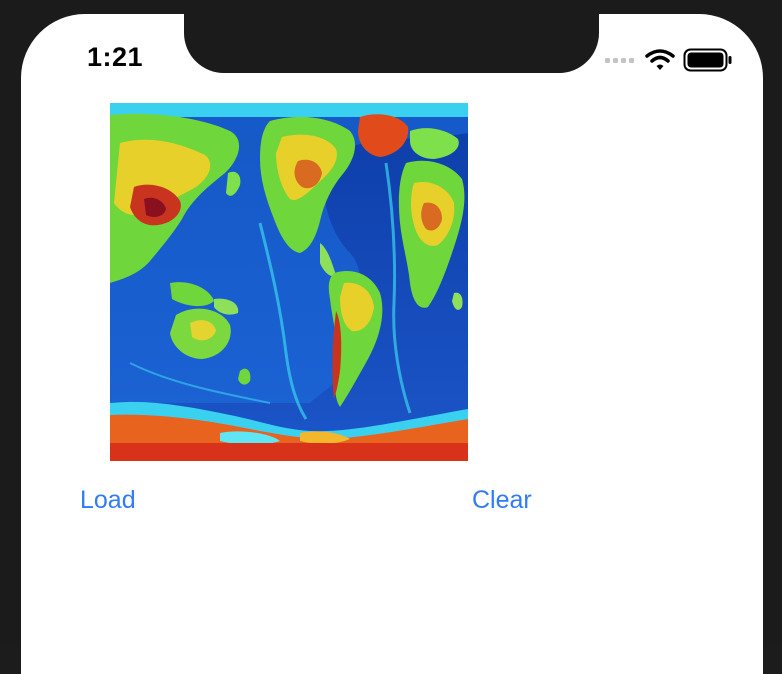  Describe the element at coordinates (660, 59) in the screenshot. I see `wifi-icon` at that location.